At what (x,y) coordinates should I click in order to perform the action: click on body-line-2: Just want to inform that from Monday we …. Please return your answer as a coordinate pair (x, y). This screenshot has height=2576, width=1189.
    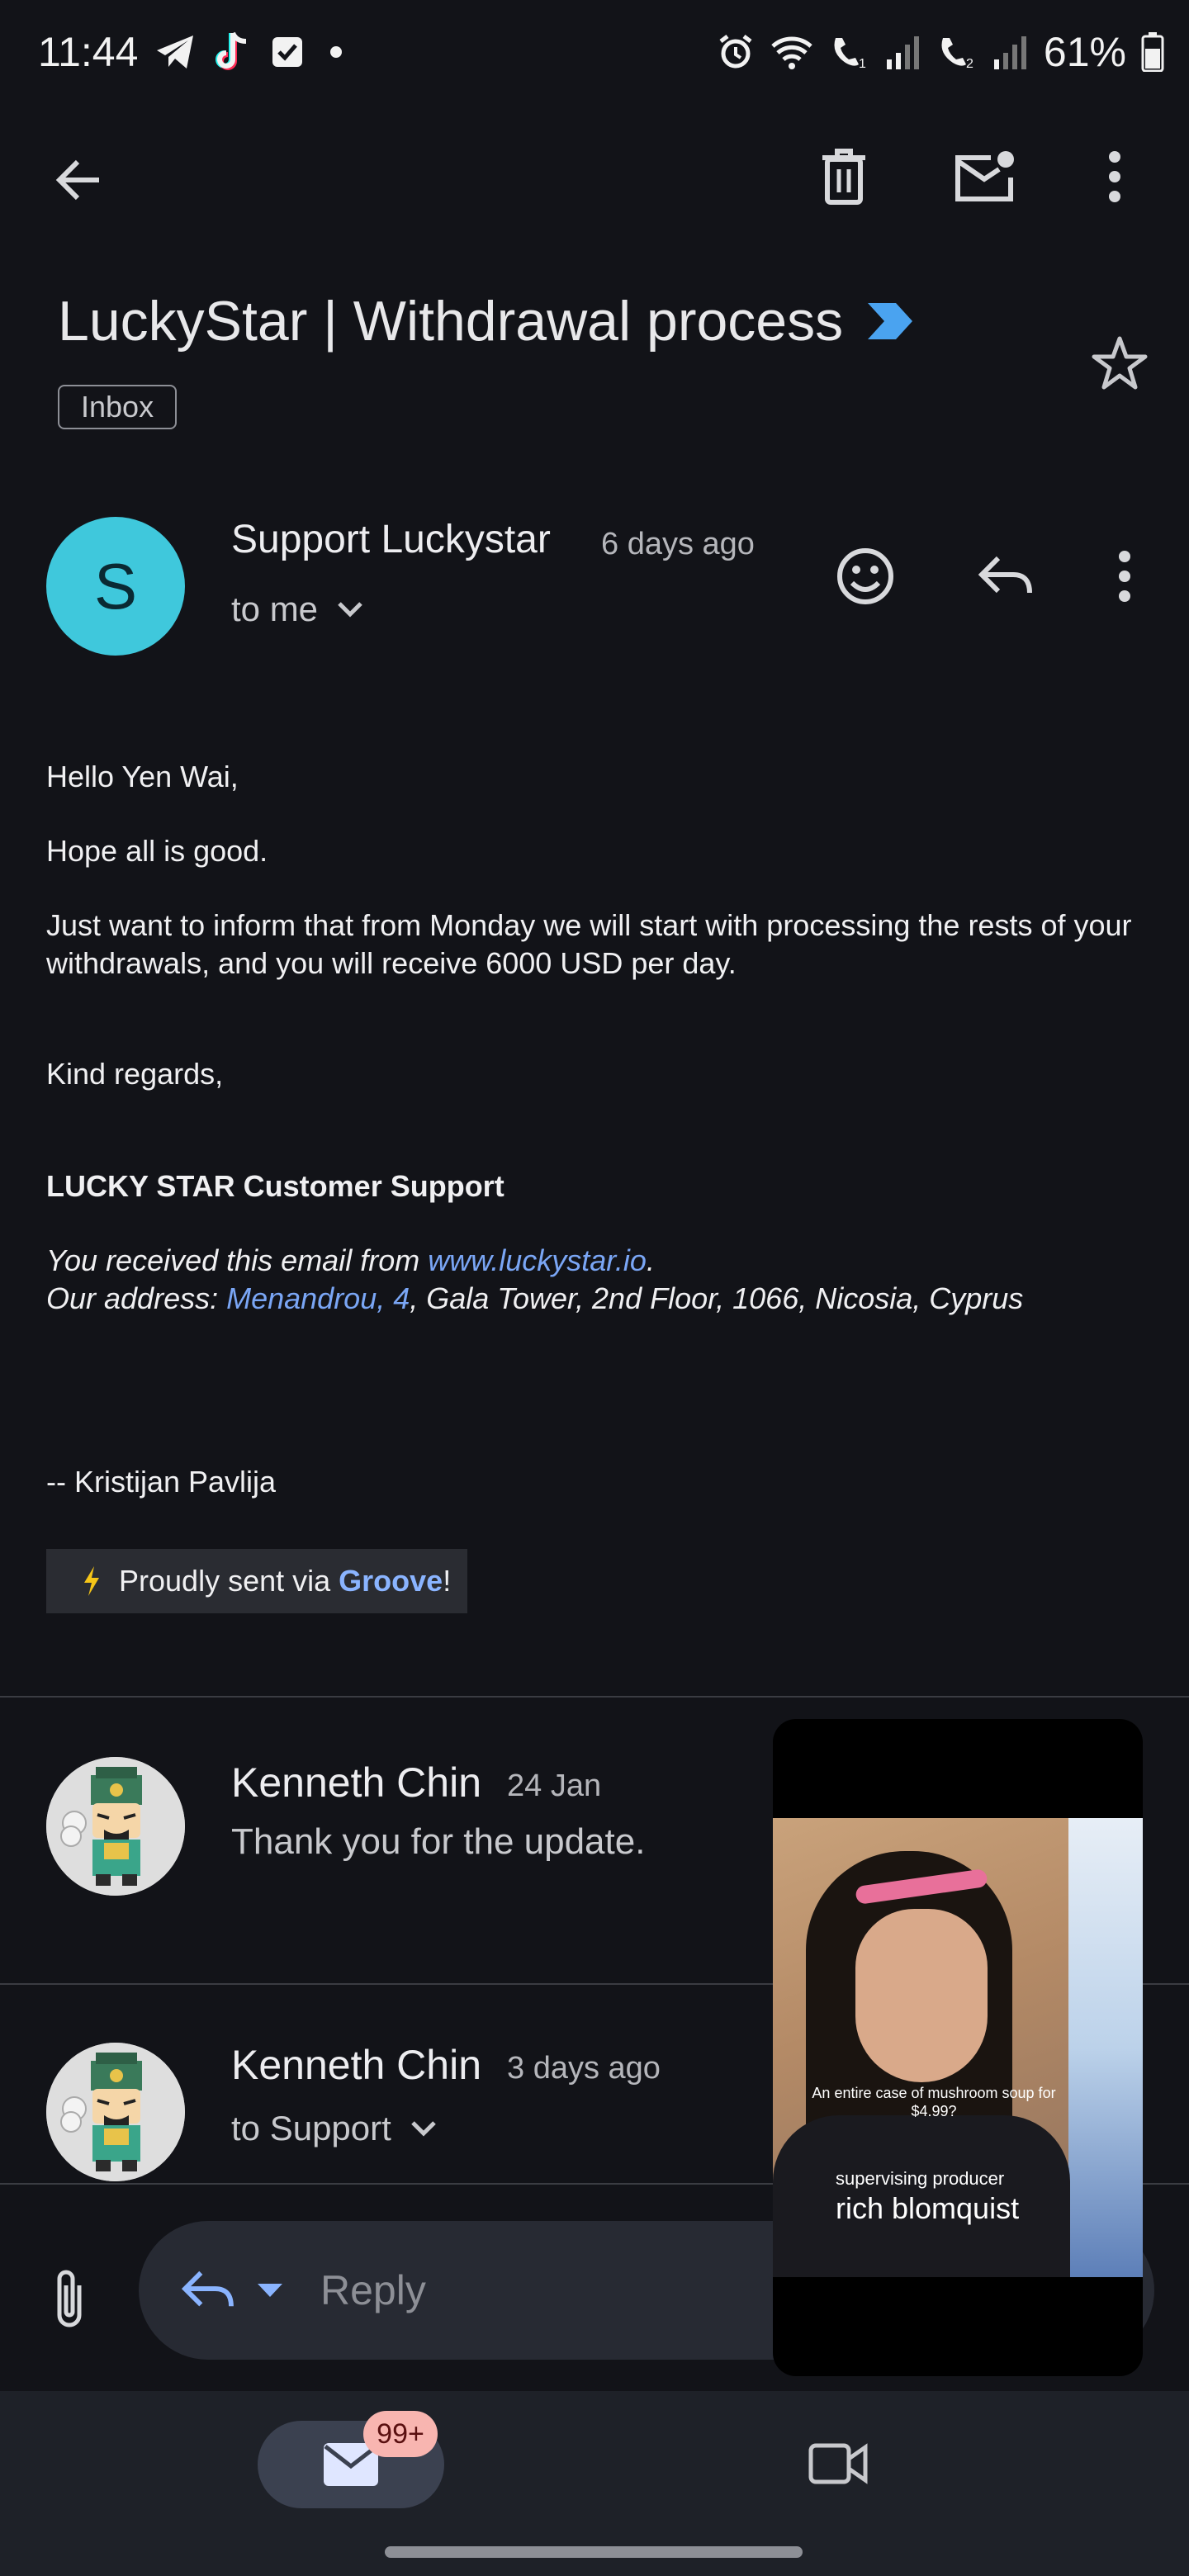
    Looking at the image, I should click on (589, 944).